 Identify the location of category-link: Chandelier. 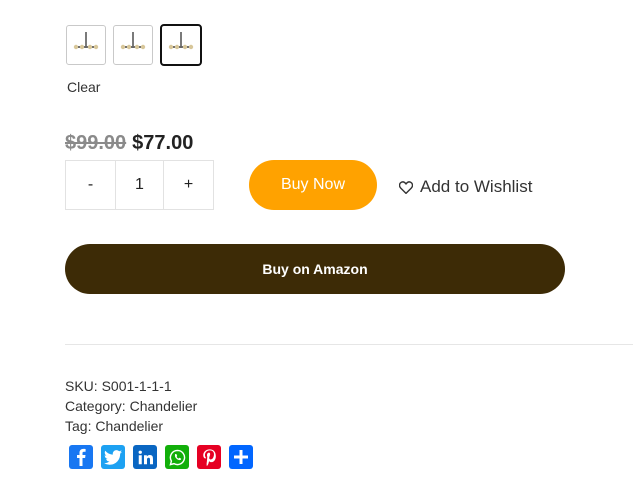
(164, 406).